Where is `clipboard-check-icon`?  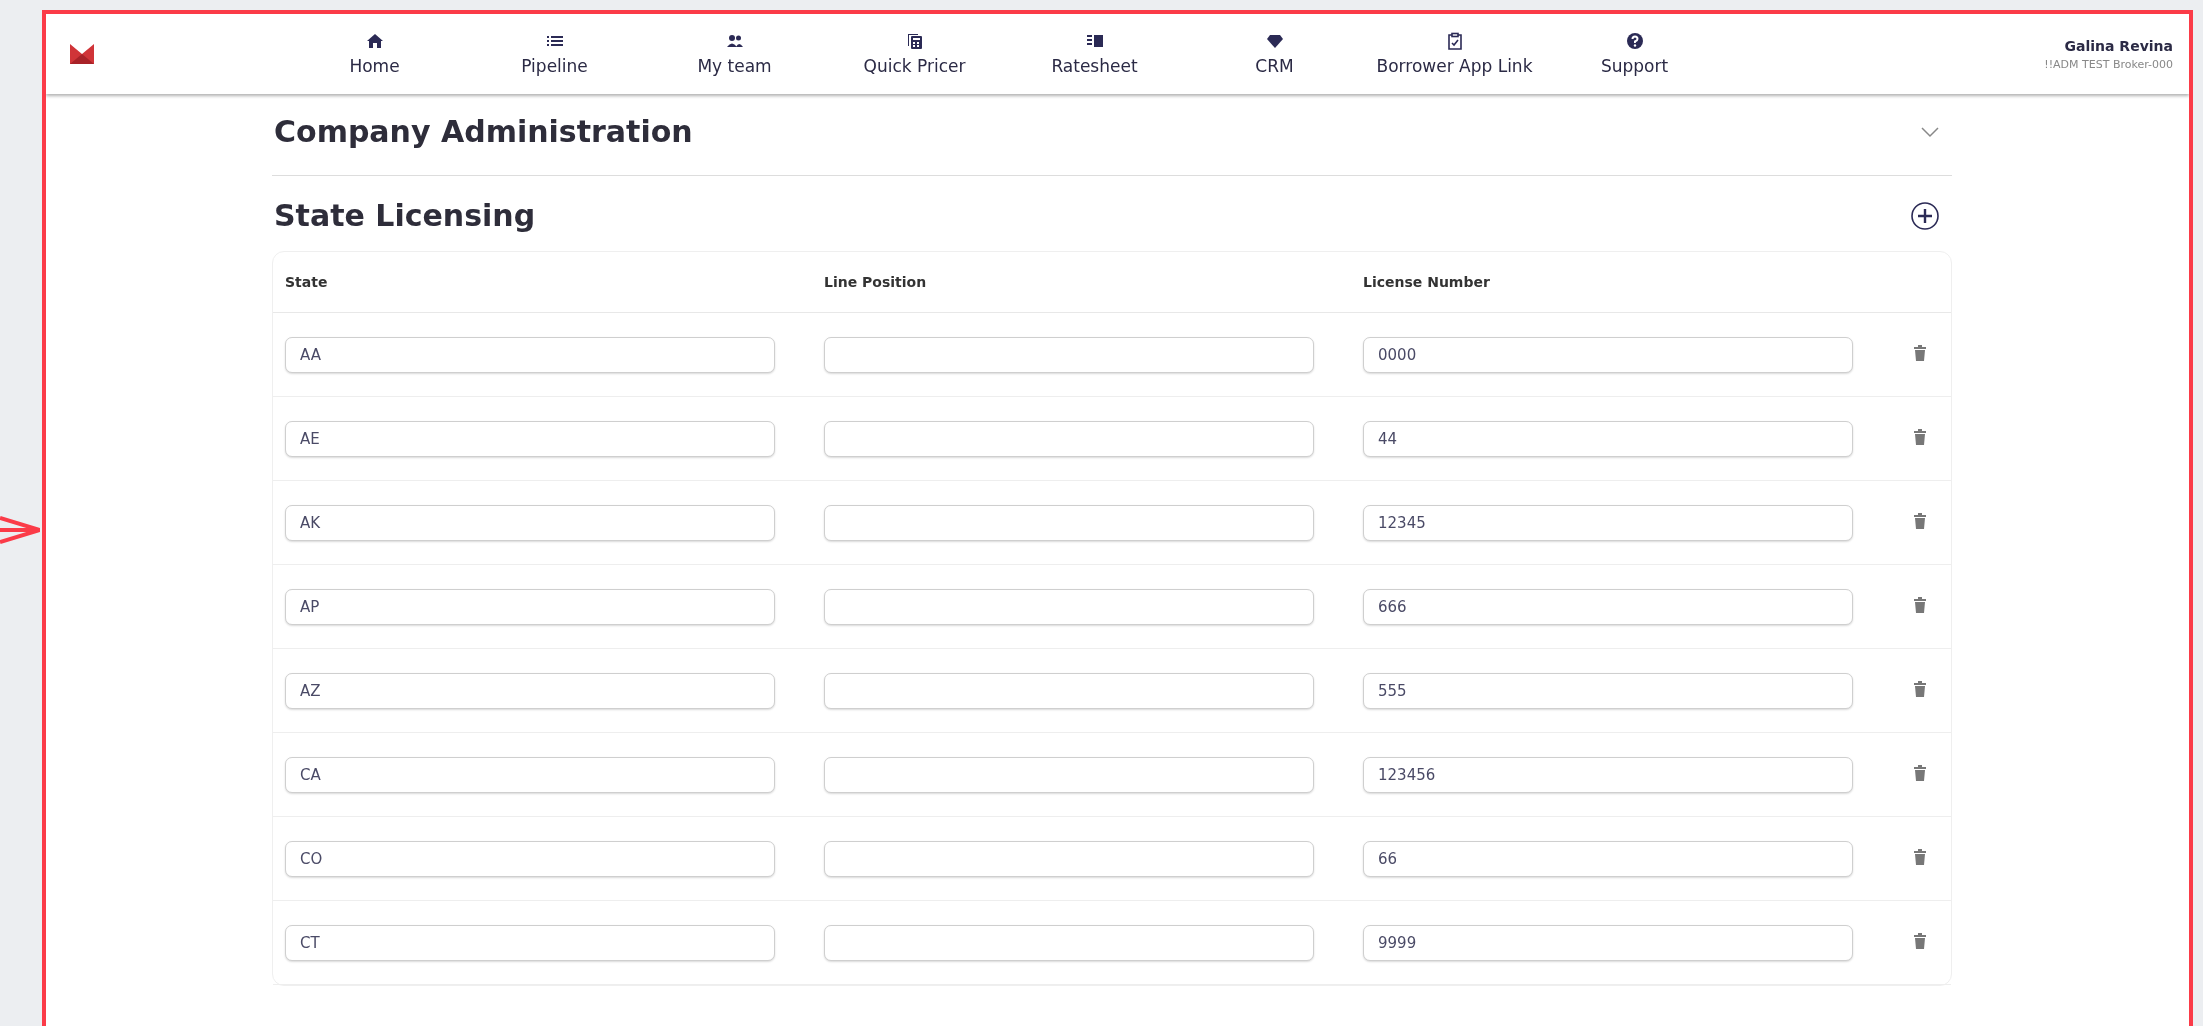 clipboard-check-icon is located at coordinates (1454, 41).